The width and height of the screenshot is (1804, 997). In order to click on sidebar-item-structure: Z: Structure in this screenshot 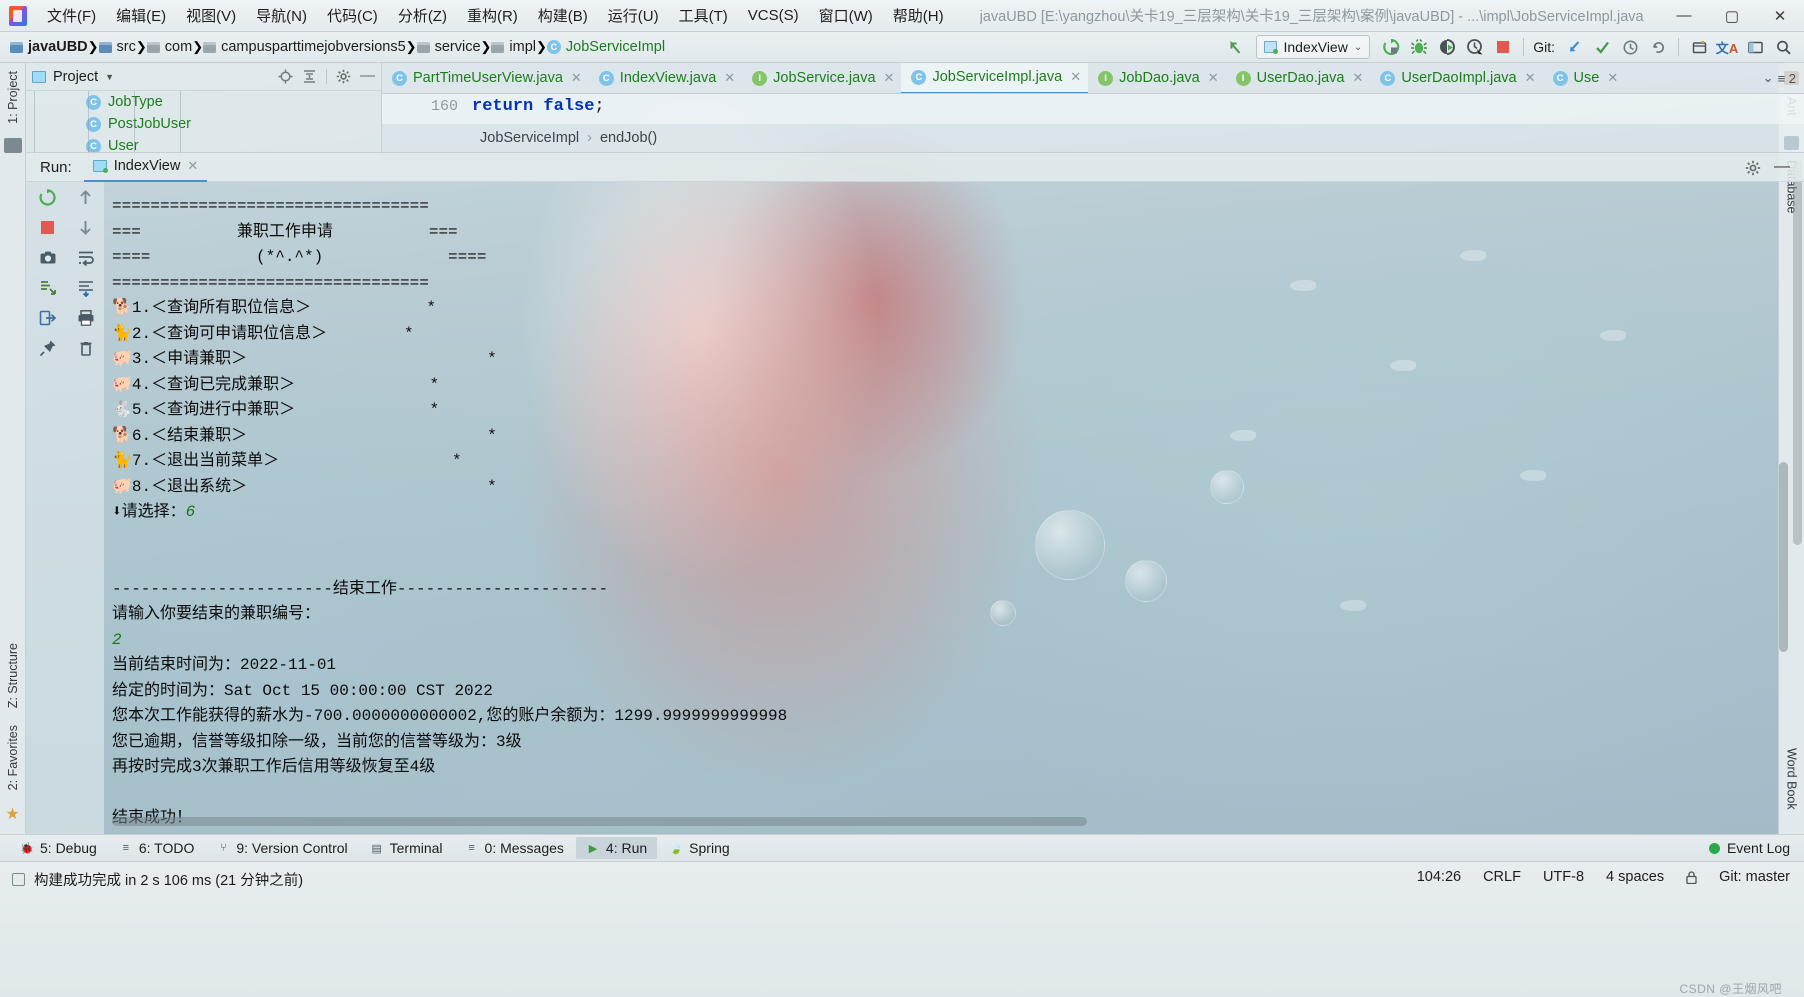, I will do `click(13, 675)`.